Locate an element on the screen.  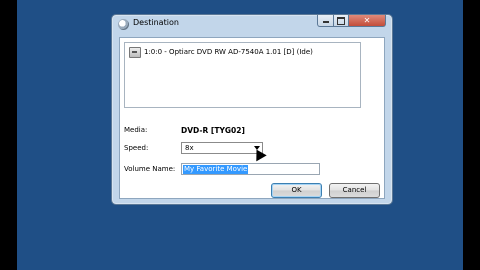
maximize-icon is located at coordinates (341, 21).